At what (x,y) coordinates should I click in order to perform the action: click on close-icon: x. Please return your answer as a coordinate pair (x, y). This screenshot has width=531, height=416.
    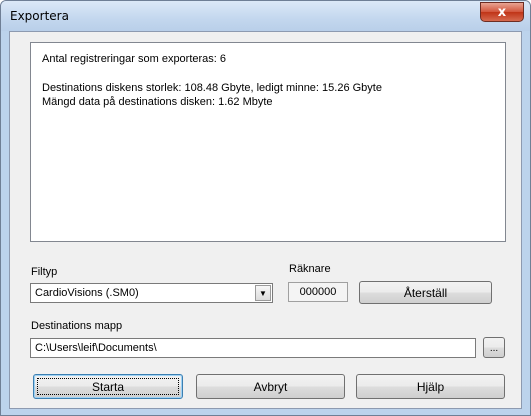
    Looking at the image, I should click on (502, 12).